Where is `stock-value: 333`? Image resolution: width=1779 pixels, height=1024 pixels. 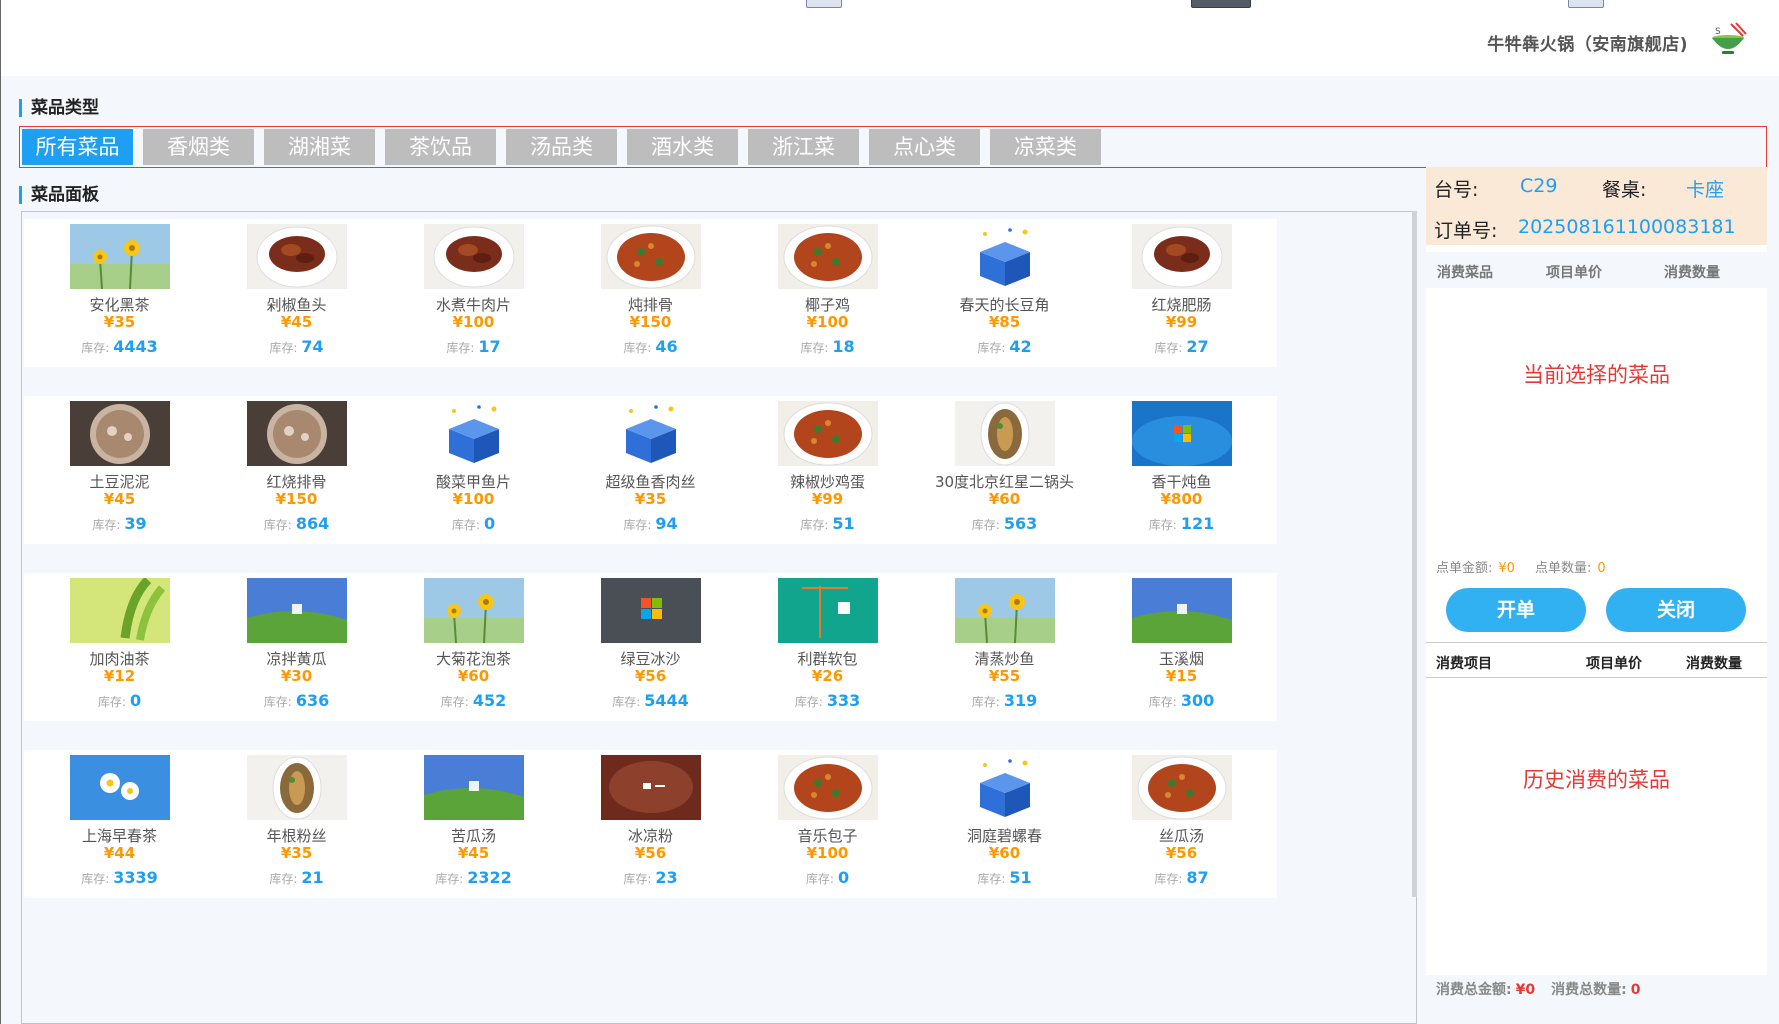
stock-value: 333 is located at coordinates (843, 700).